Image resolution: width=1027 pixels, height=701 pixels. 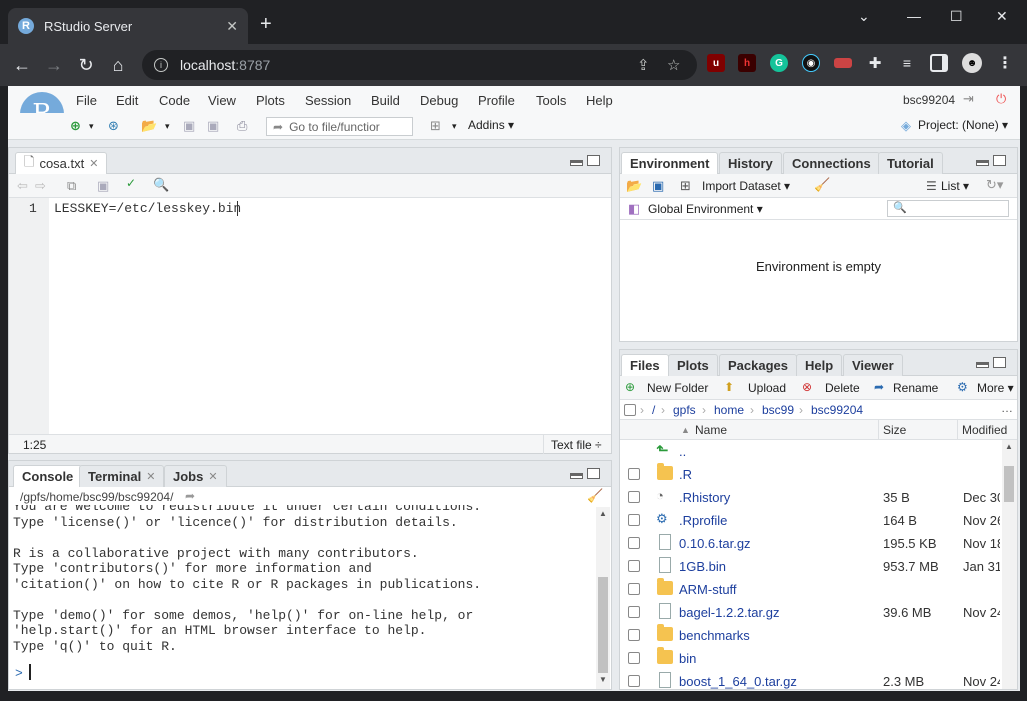 I want to click on col-modified: Modified, so click(x=984, y=430).